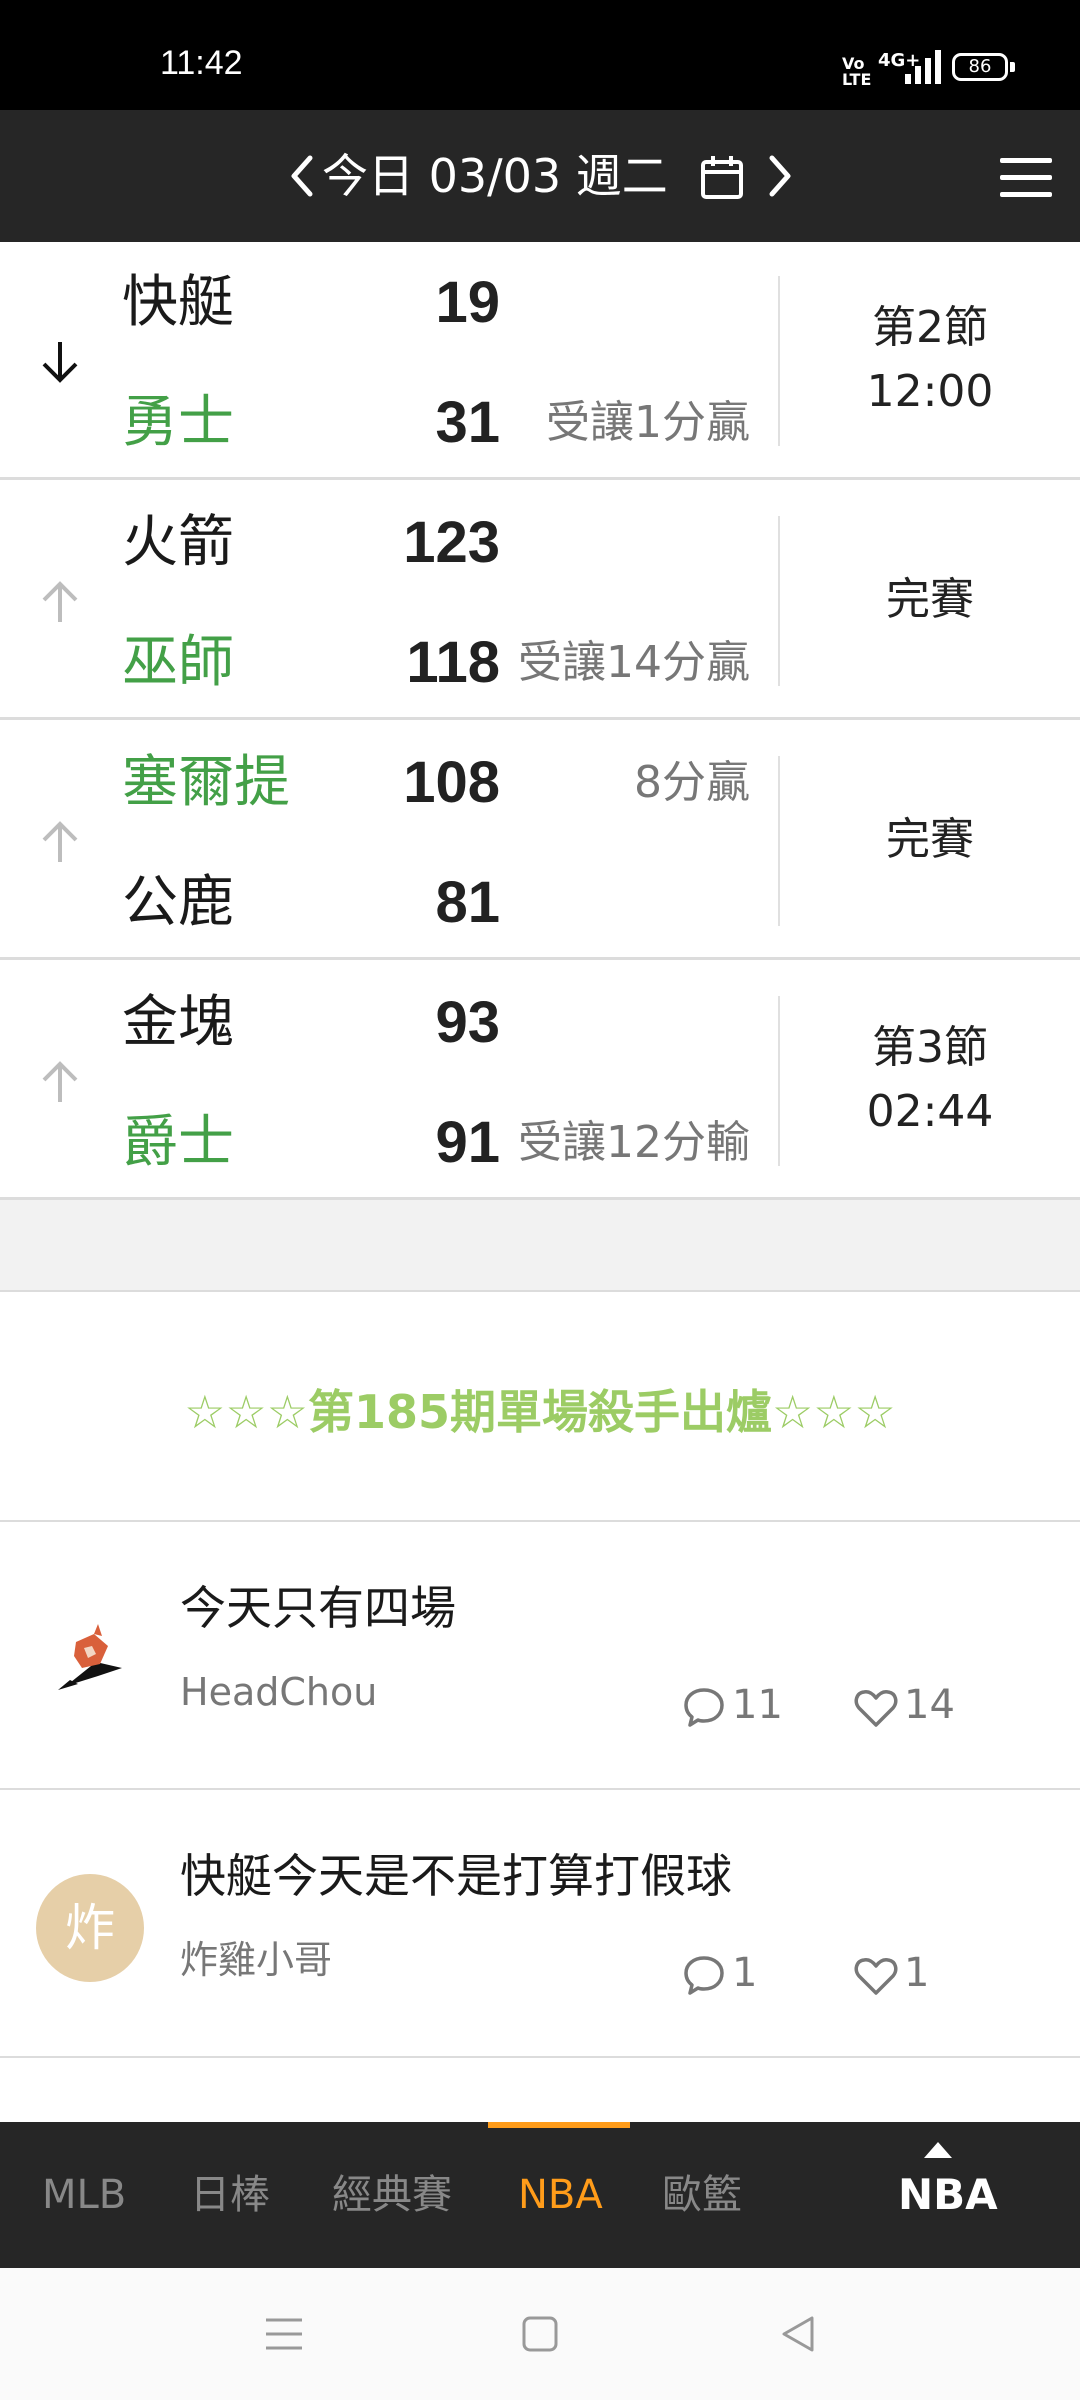 This screenshot has width=1080, height=2400. Describe the element at coordinates (279, 1692) in the screenshot. I see `post-author: HeadChou` at that location.